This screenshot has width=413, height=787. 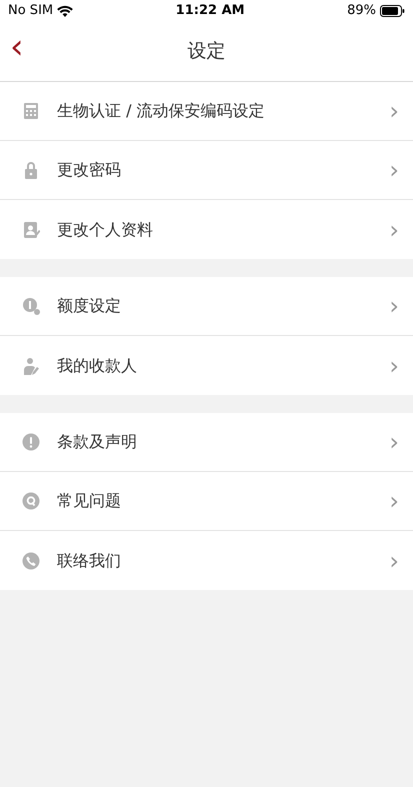 I want to click on row-label: 条款及声明, so click(x=97, y=442).